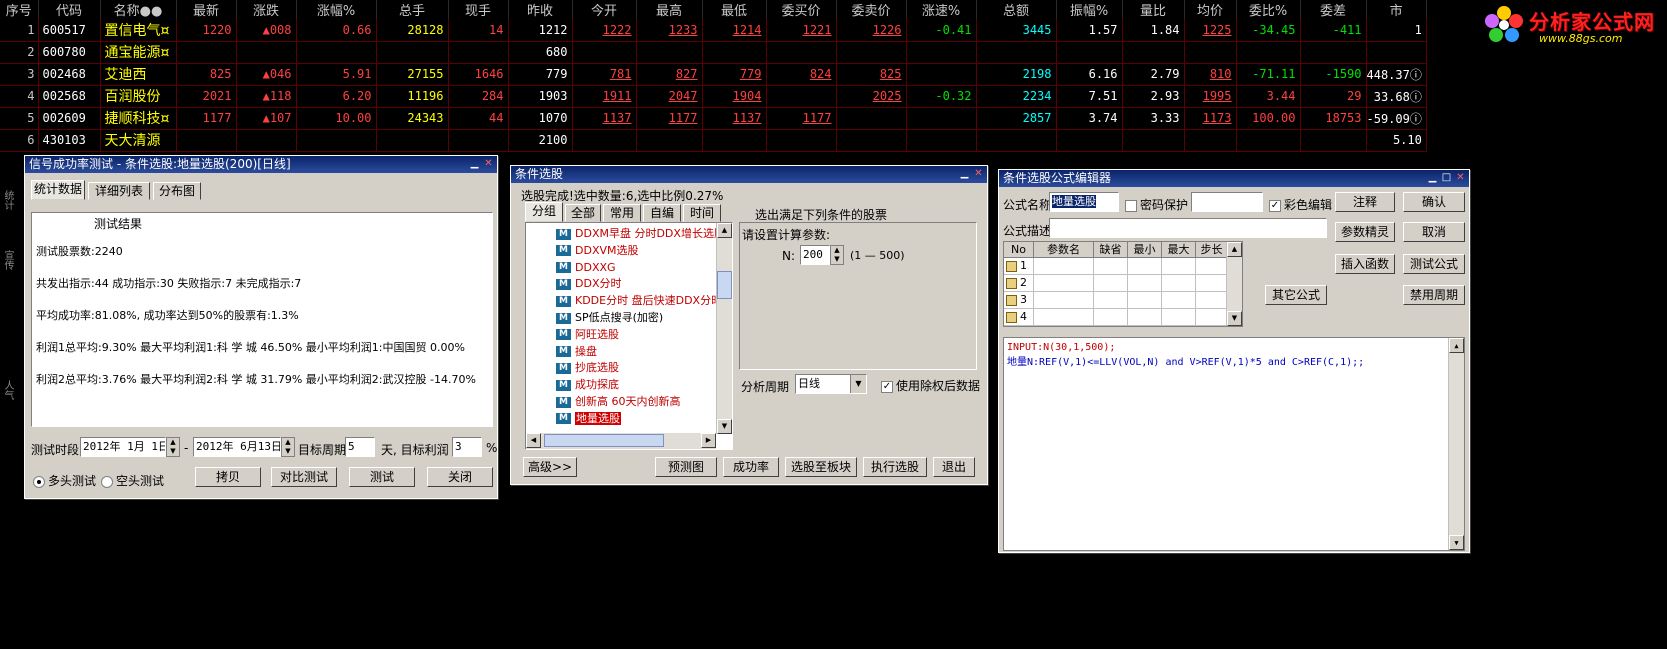  What do you see at coordinates (360, 447) in the screenshot?
I see `target-period-field: 5` at bounding box center [360, 447].